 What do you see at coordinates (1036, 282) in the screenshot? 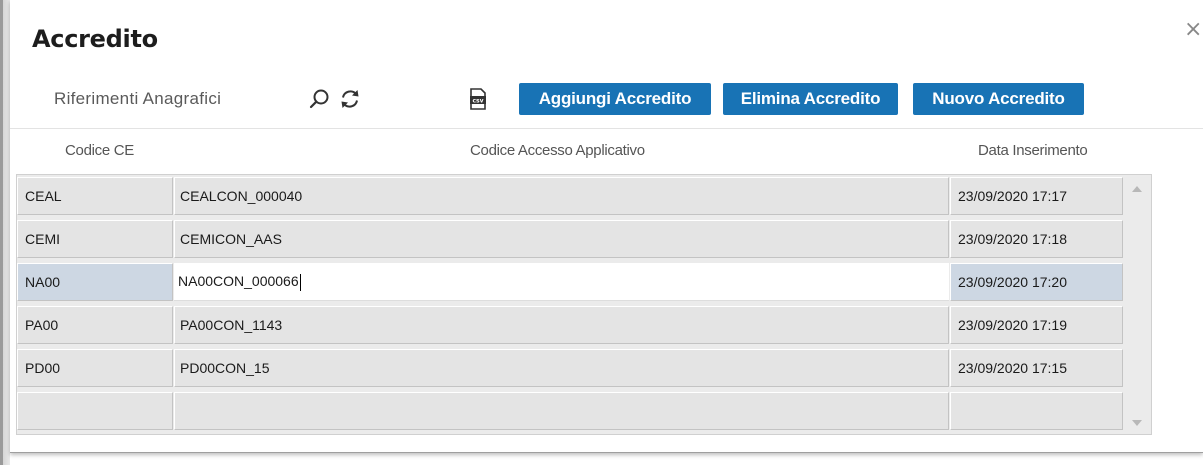
I see `cell-data-inserimento: 23/09/2020 17:20` at bounding box center [1036, 282].